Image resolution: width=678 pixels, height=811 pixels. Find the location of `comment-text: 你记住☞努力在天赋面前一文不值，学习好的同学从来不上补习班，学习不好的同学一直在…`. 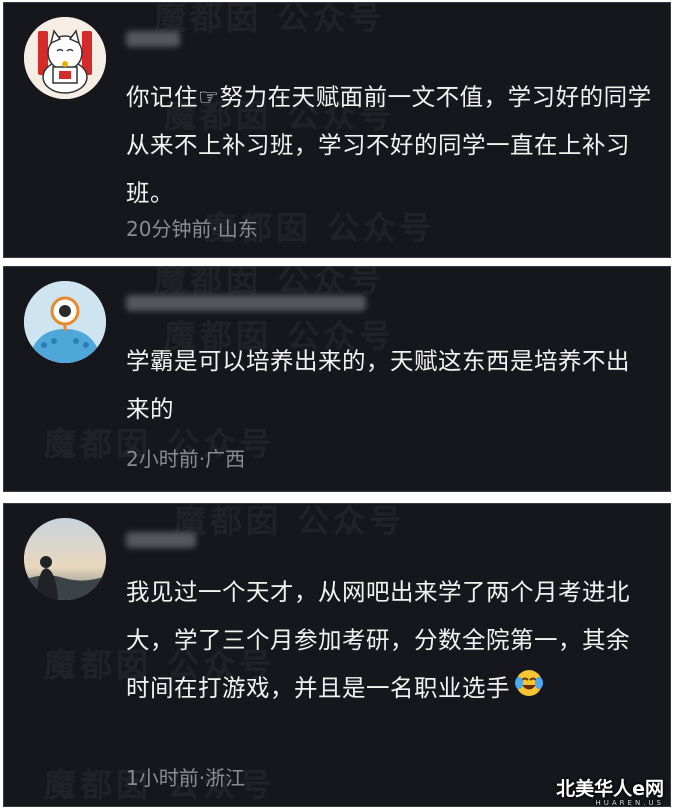

comment-text: 你记住☞努力在天赋面前一文不值，学习好的同学从来不上补习班，学习不好的同学一直在… is located at coordinates (389, 145).